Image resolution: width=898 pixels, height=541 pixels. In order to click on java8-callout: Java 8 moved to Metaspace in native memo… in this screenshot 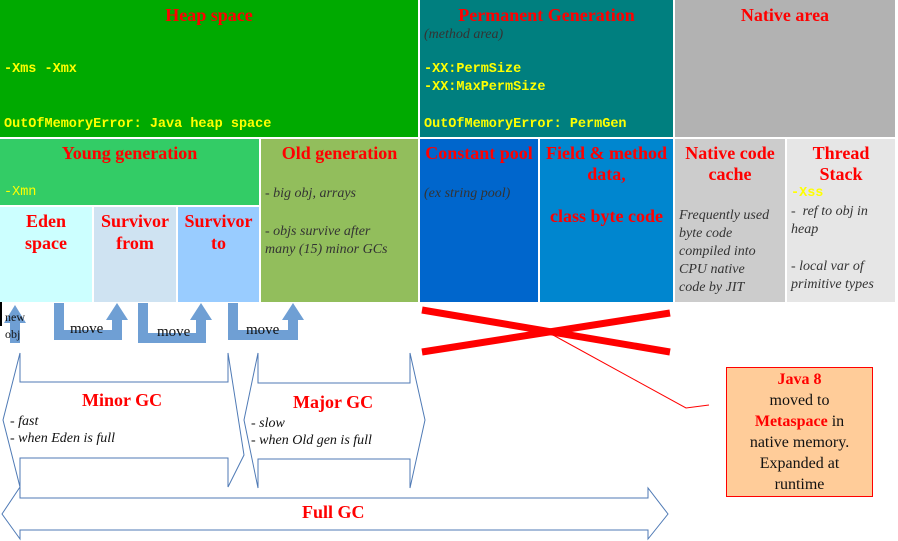, I will do `click(799, 432)`.